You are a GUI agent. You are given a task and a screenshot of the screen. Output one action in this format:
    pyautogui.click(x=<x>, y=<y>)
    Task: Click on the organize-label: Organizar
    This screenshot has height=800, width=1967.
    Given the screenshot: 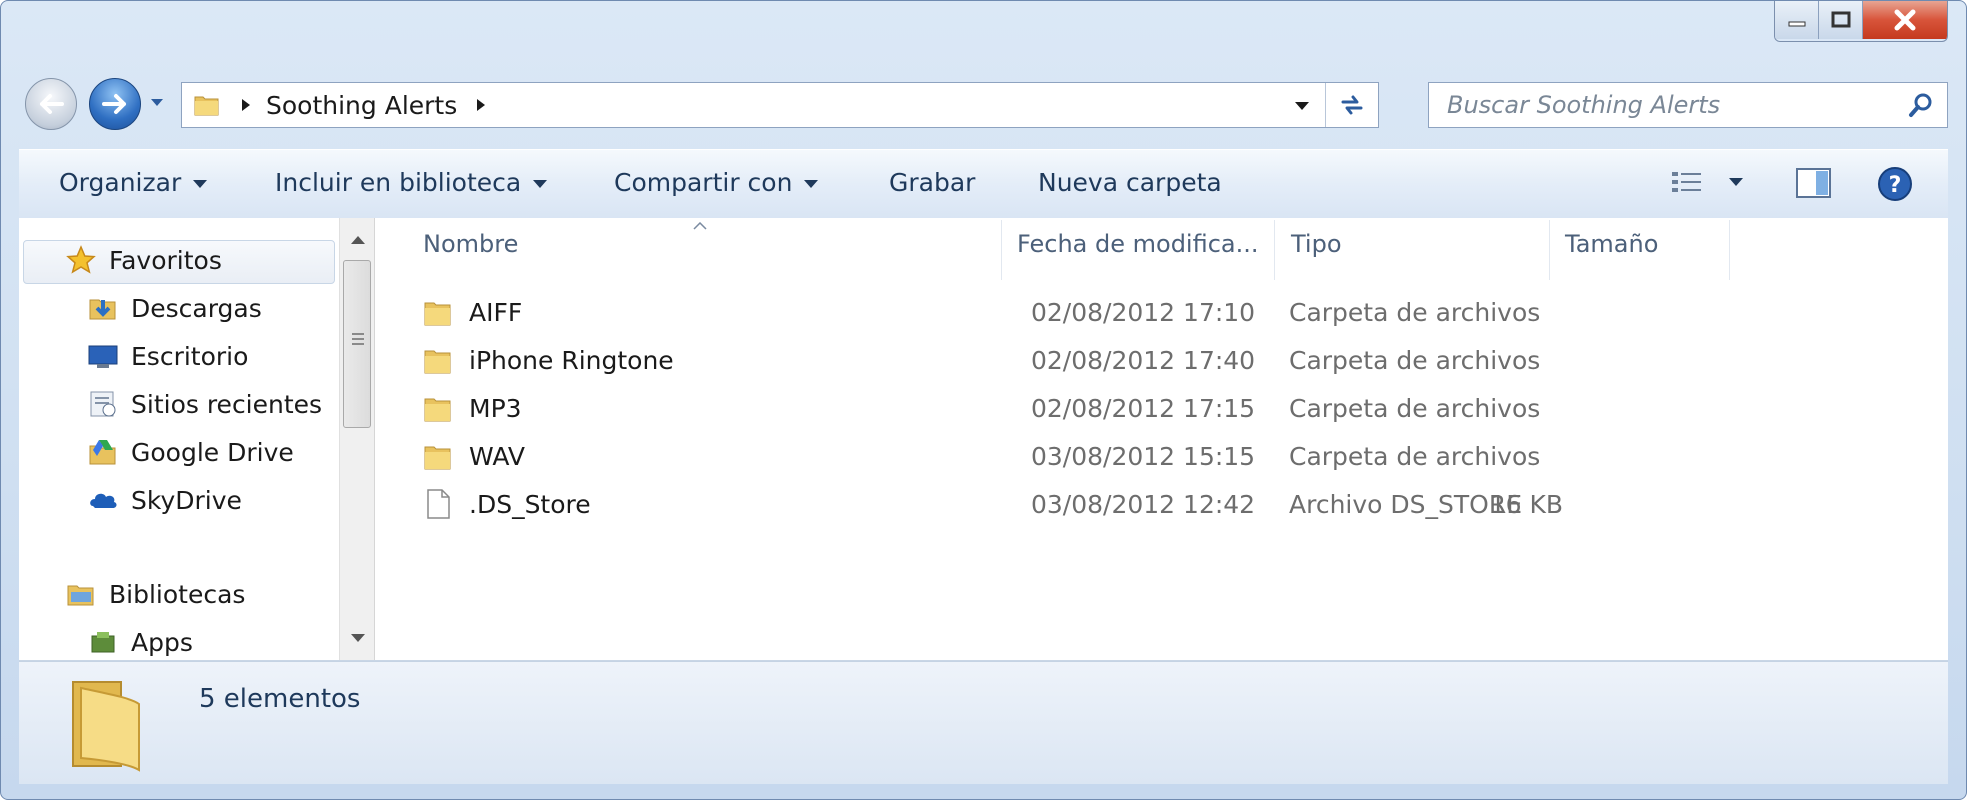 What is the action you would take?
    pyautogui.click(x=120, y=182)
    